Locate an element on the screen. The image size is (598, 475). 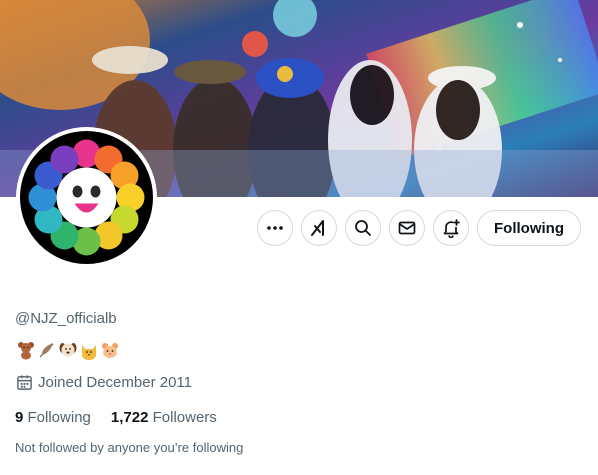
following-count-link: 9 Following is located at coordinates (53, 417).